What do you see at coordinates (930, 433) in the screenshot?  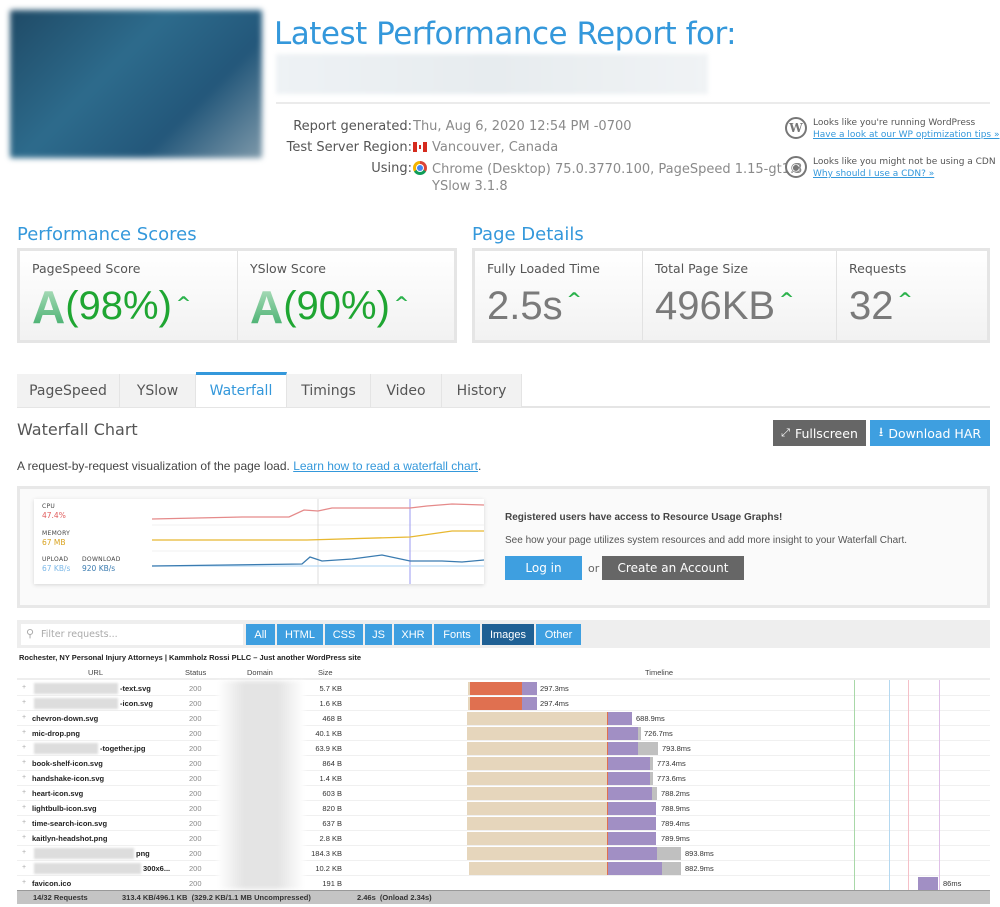 I see `download-har-button: ⭳ Download HAR` at bounding box center [930, 433].